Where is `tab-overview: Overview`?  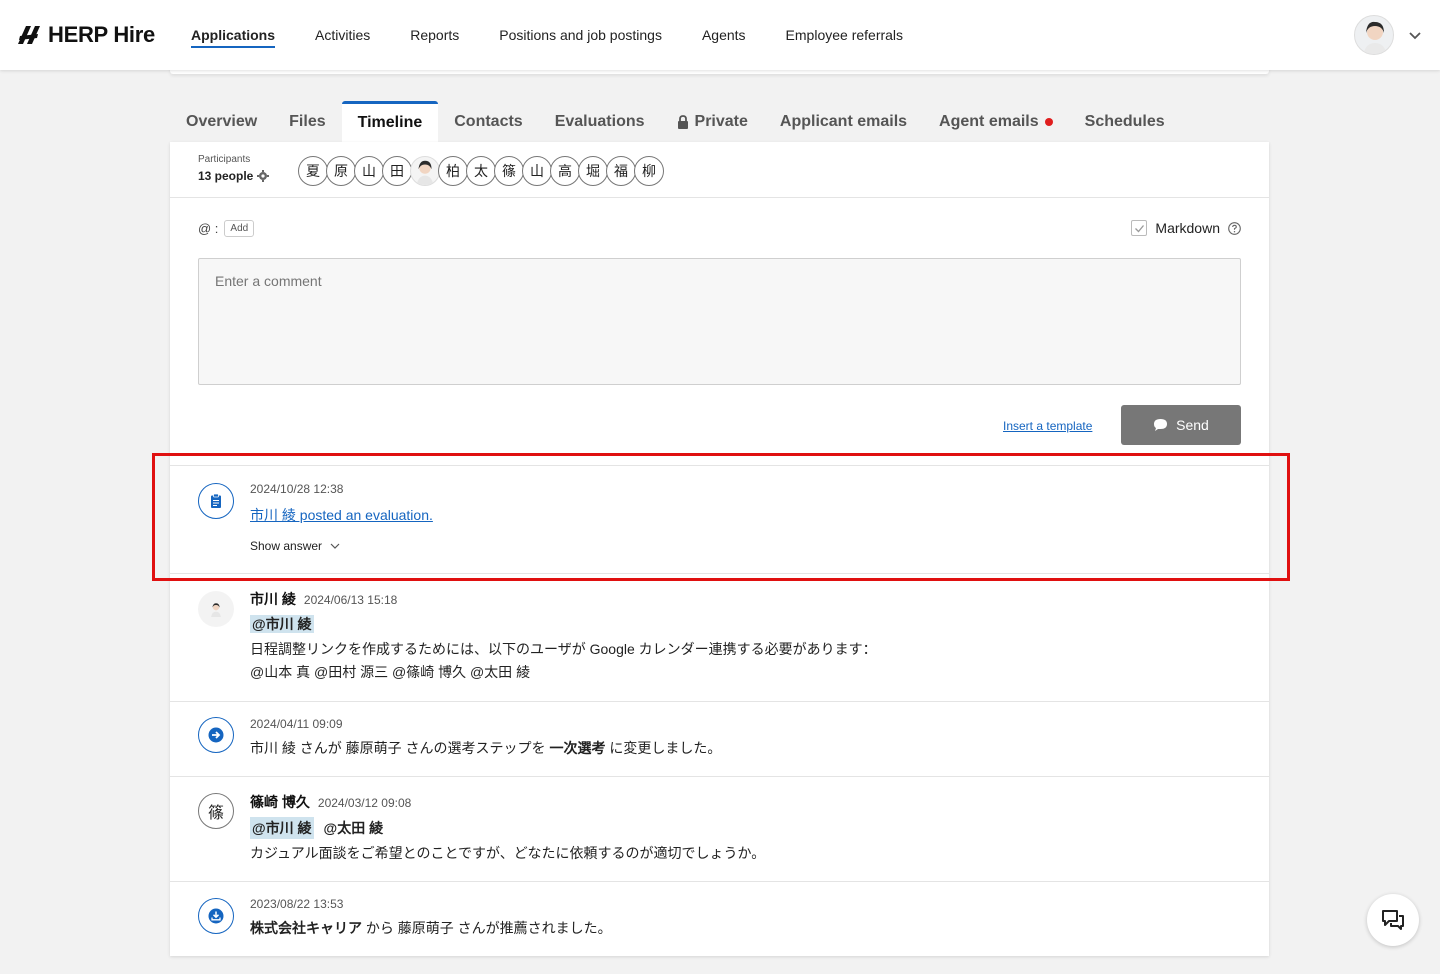 tab-overview: Overview is located at coordinates (221, 121).